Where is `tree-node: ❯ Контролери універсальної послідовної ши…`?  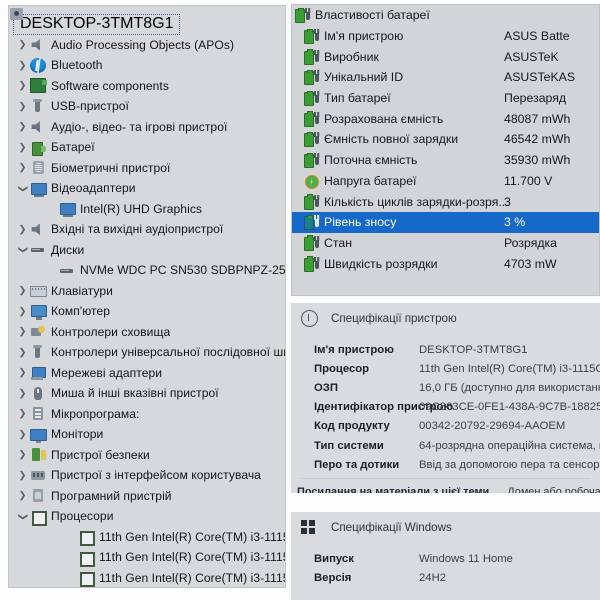 tree-node: ❯ Контролери універсальної послідовної ши… is located at coordinates (147, 352).